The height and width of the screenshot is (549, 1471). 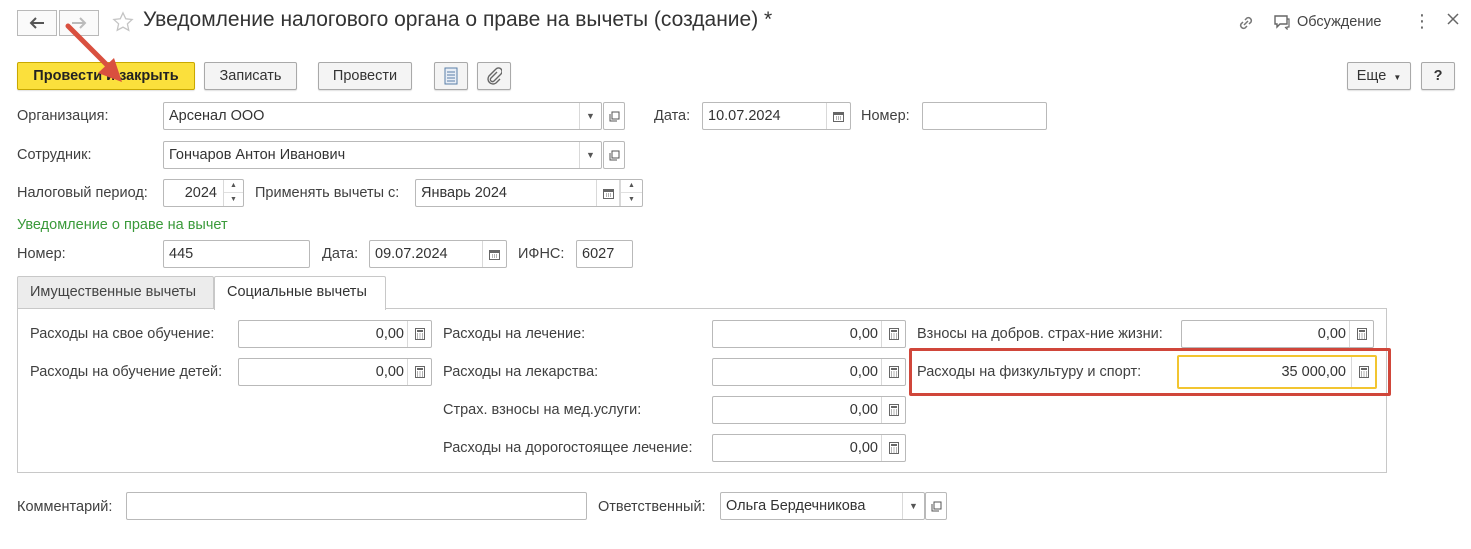 I want to click on apply-from-label: Применять вычеты с:, so click(x=327, y=193).